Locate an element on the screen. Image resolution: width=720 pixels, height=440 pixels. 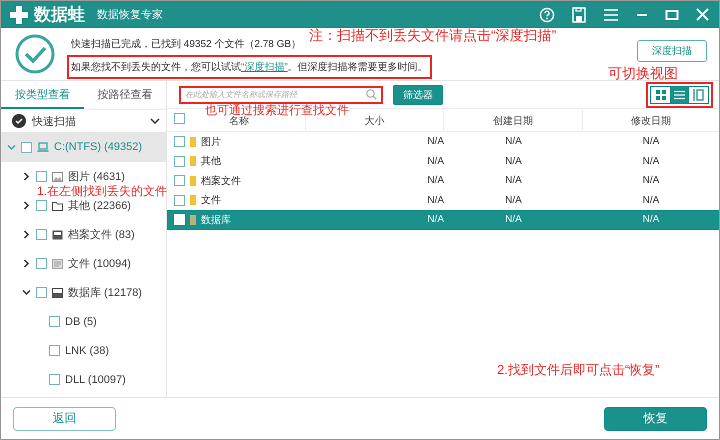
back-button: 返回 is located at coordinates (64, 418).